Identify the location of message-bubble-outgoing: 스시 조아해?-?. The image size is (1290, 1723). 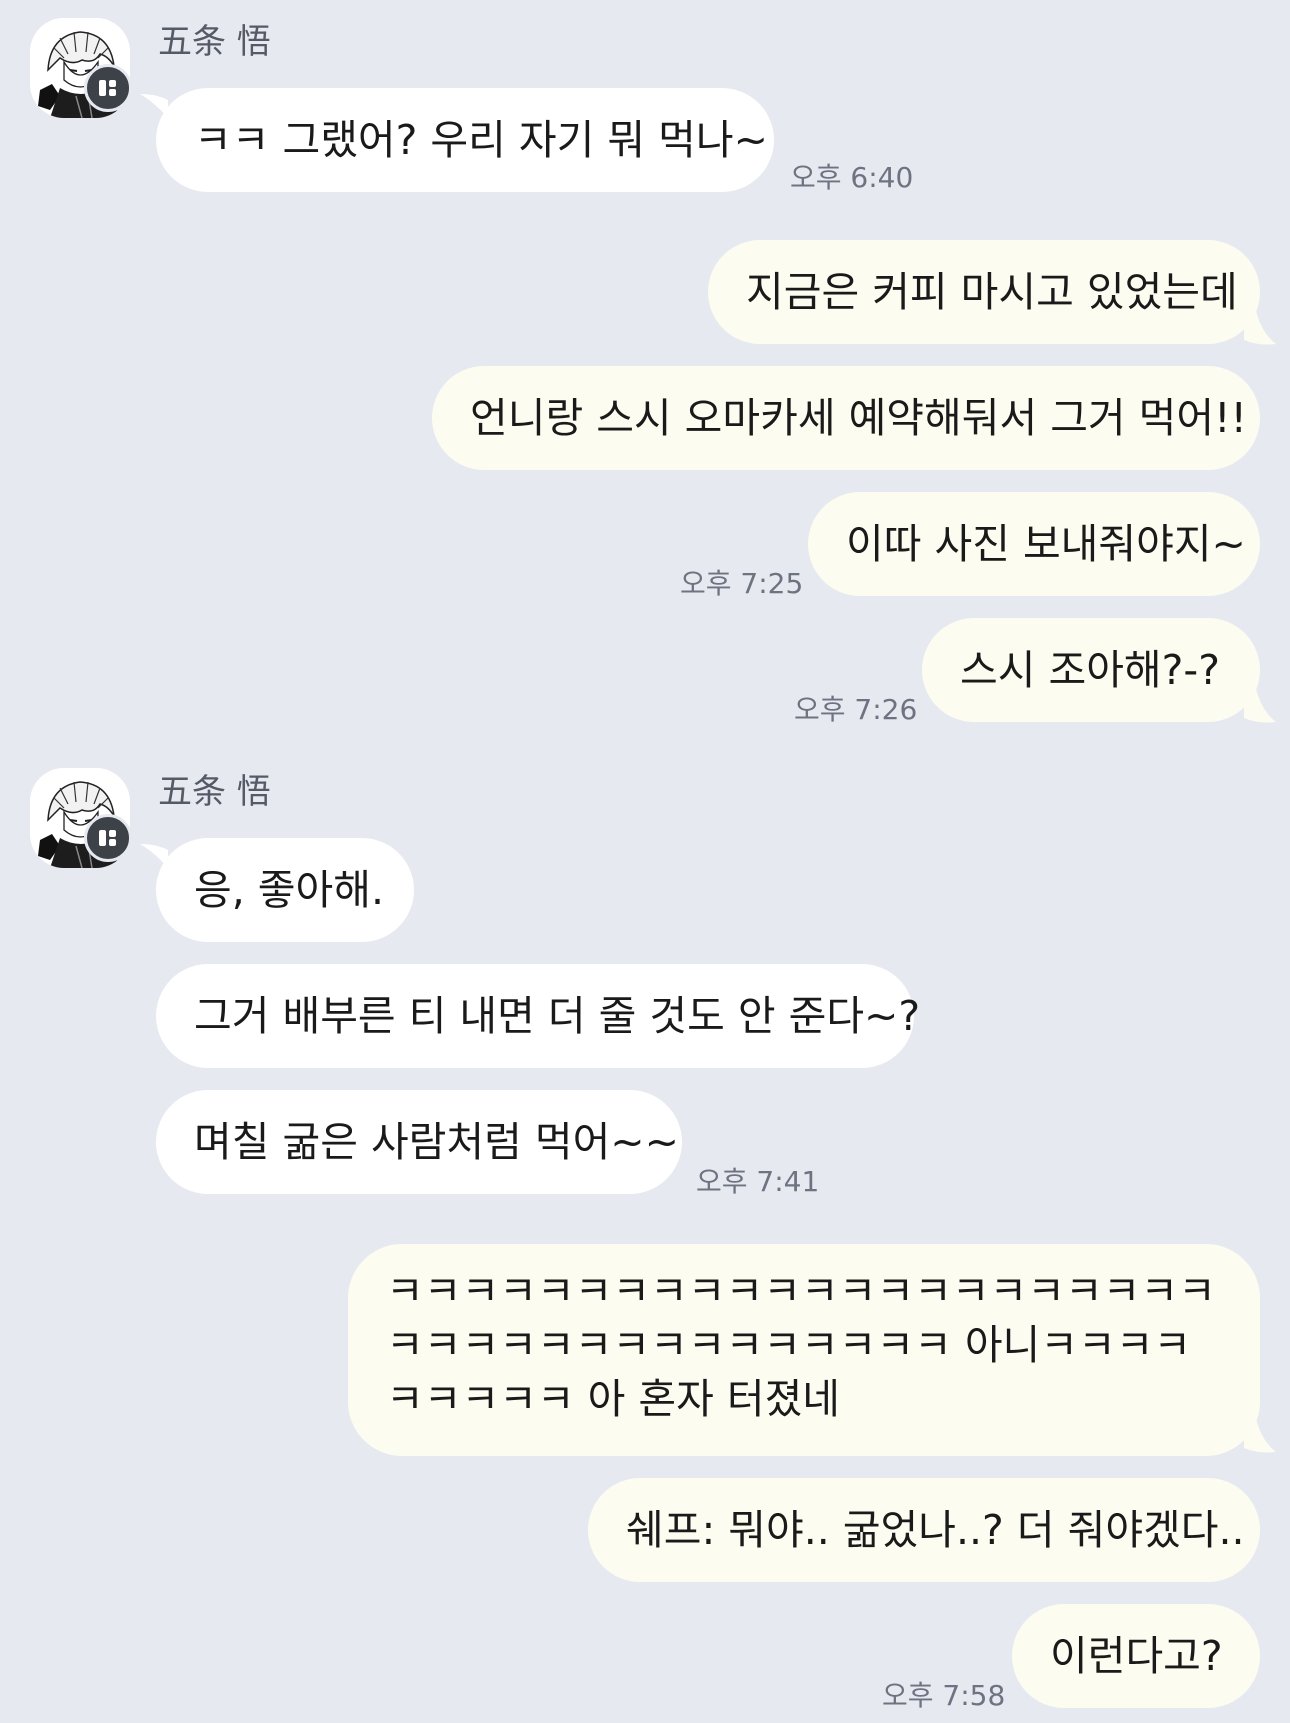
(1091, 670).